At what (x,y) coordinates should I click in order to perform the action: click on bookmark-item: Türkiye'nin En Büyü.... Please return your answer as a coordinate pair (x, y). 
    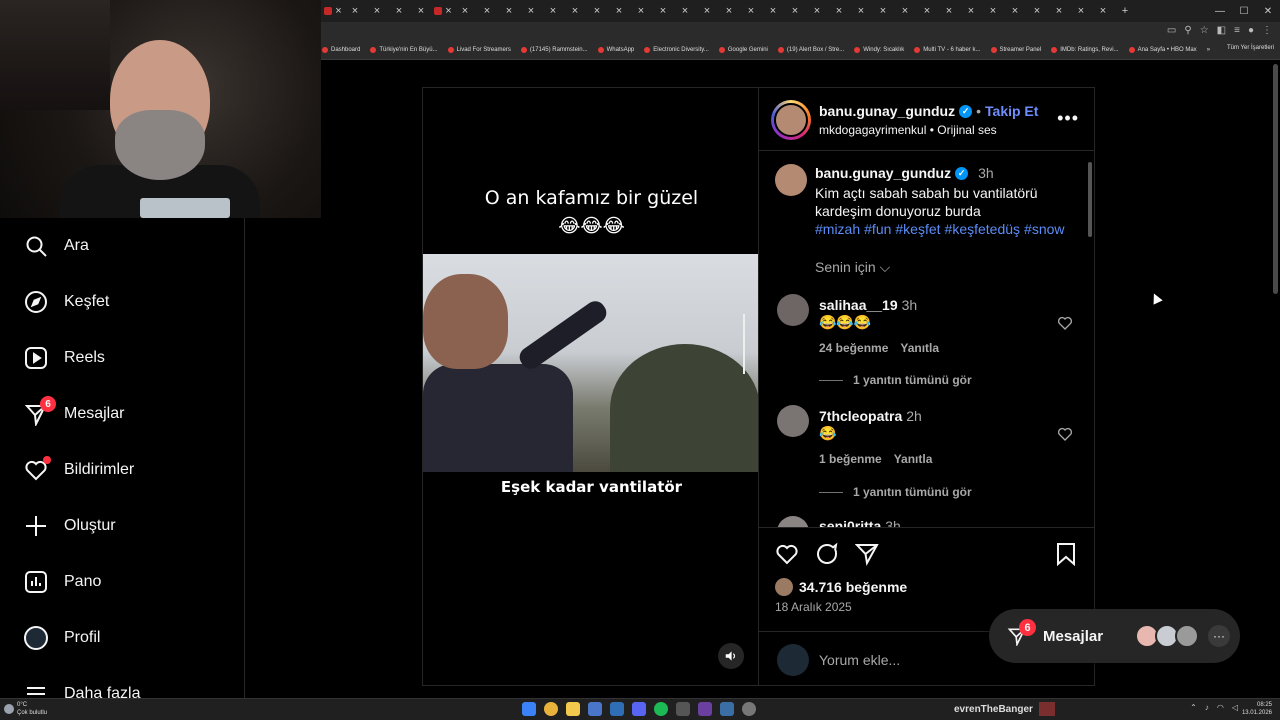
    Looking at the image, I should click on (404, 49).